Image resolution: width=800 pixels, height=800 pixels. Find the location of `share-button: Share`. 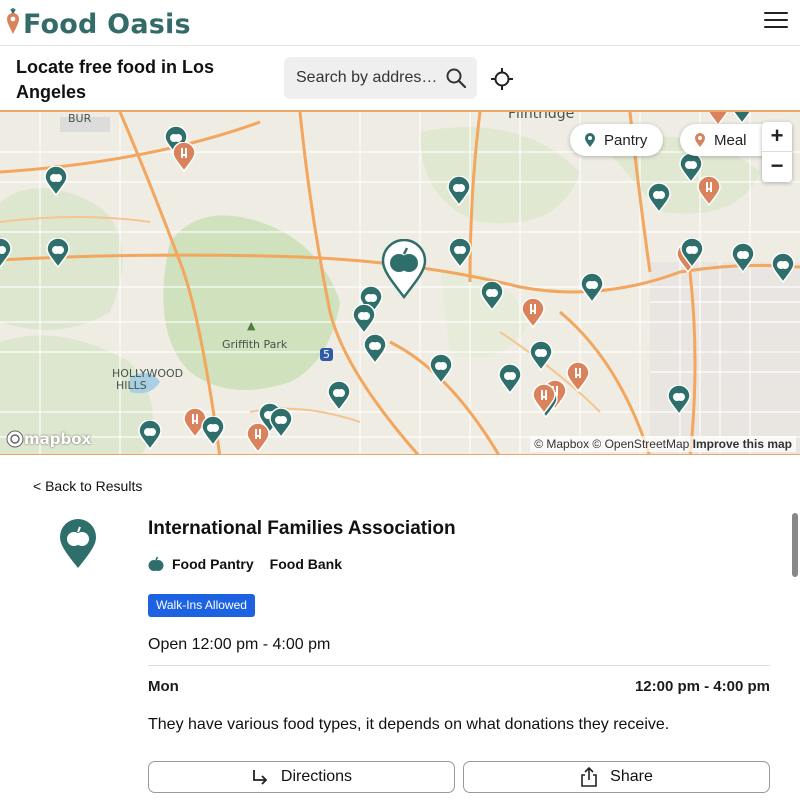

share-button: Share is located at coordinates (616, 777).